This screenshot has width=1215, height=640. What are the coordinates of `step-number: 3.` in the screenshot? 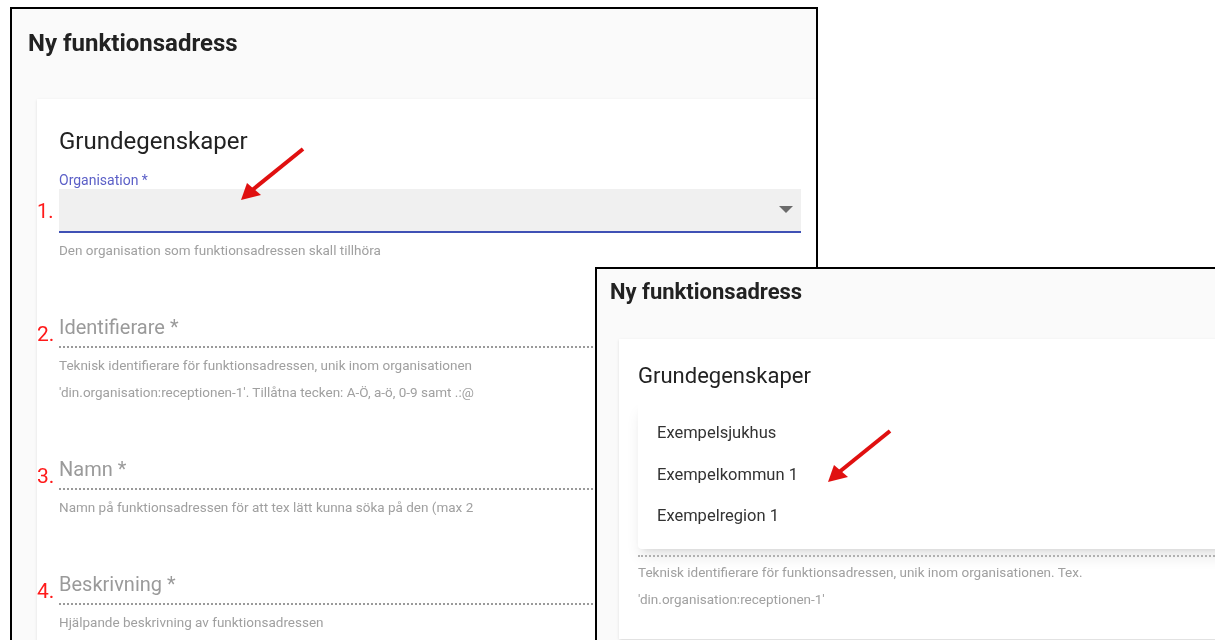 It's located at (46, 476).